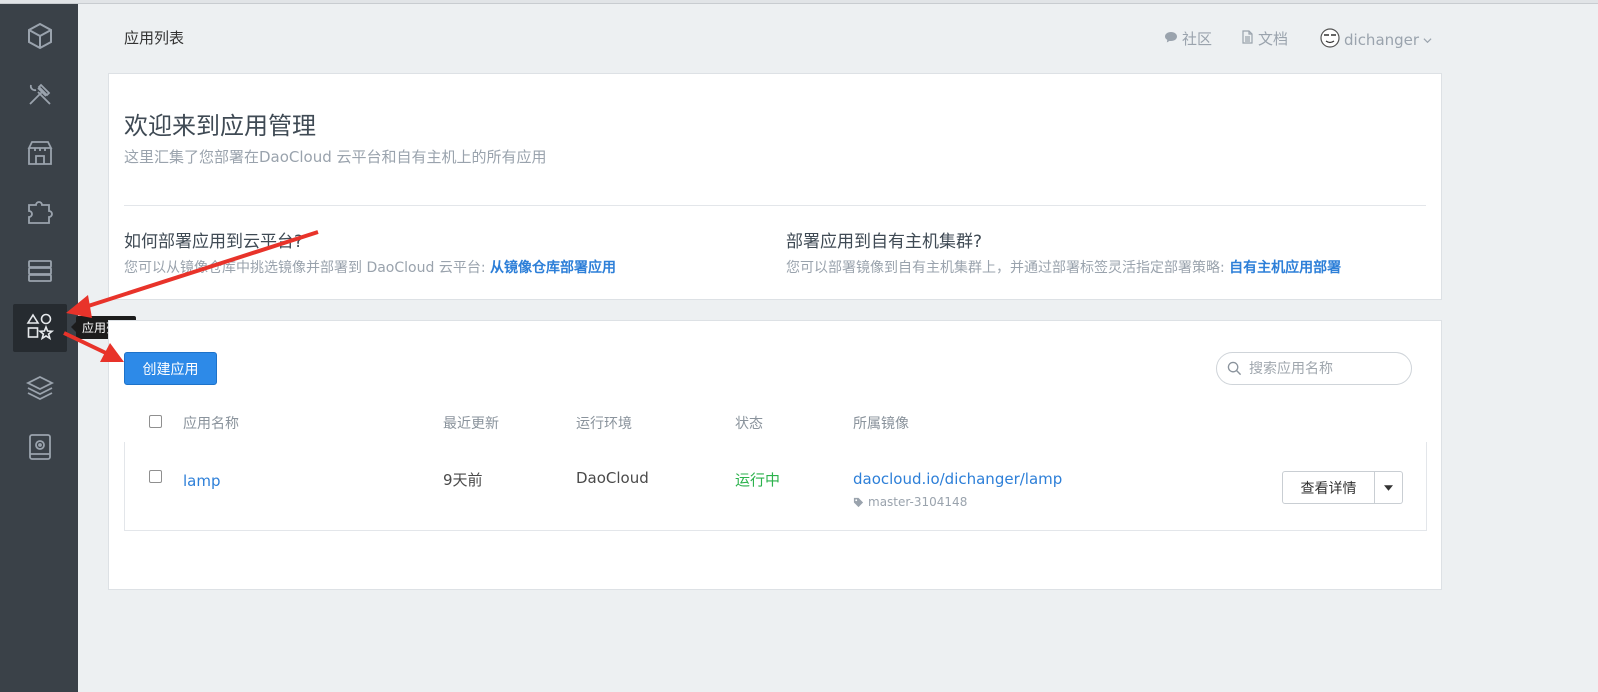 Image resolution: width=1598 pixels, height=692 pixels. I want to click on row-checkbox, so click(155, 476).